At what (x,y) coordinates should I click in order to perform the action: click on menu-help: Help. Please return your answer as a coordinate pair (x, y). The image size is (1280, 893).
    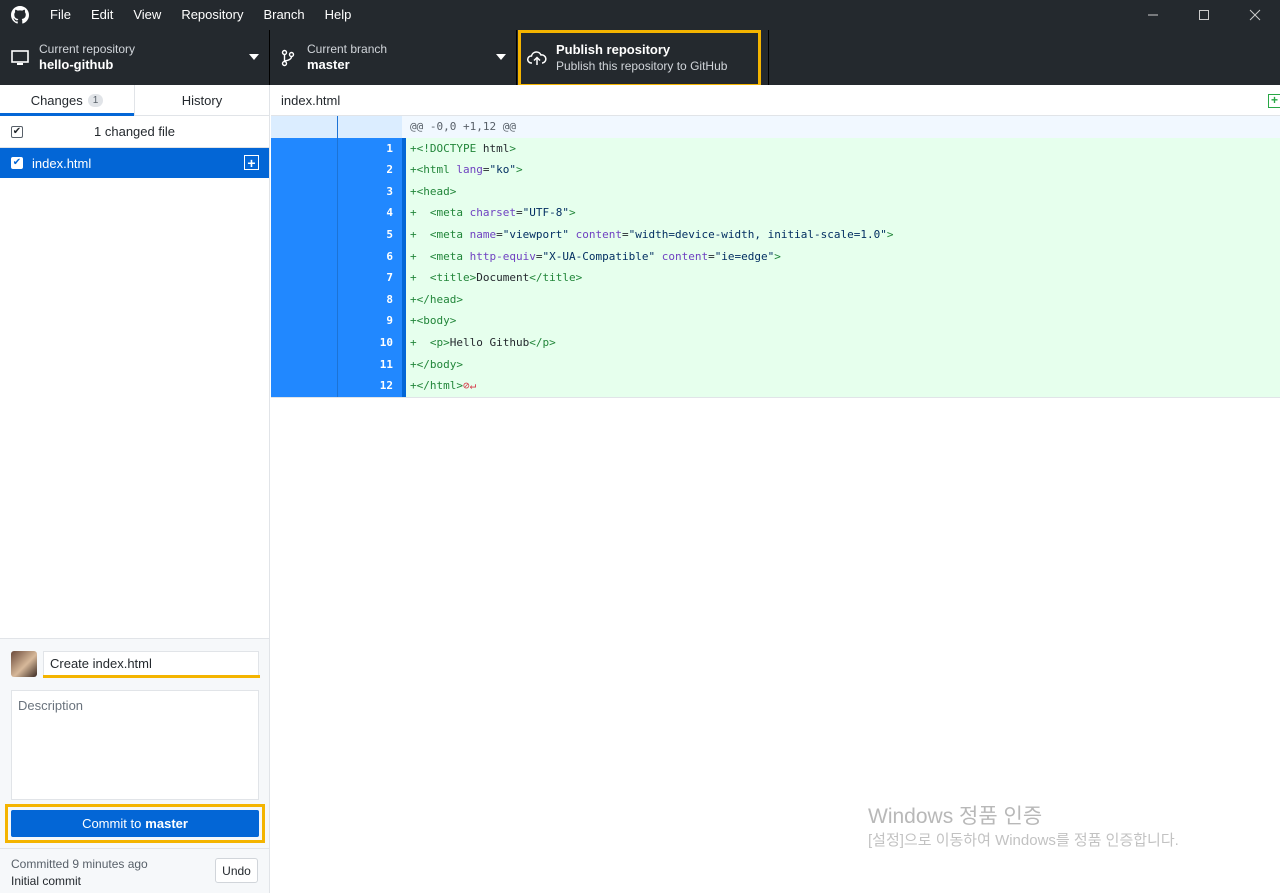
    Looking at the image, I should click on (338, 15).